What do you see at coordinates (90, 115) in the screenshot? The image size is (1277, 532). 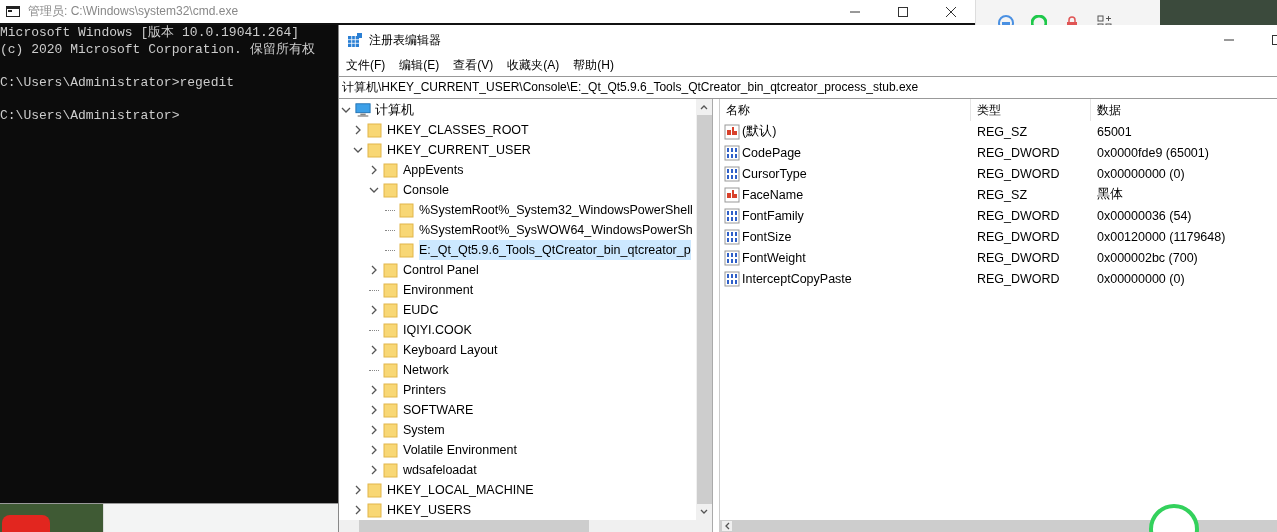 I see `console-line: C:\Users\Administrator>` at bounding box center [90, 115].